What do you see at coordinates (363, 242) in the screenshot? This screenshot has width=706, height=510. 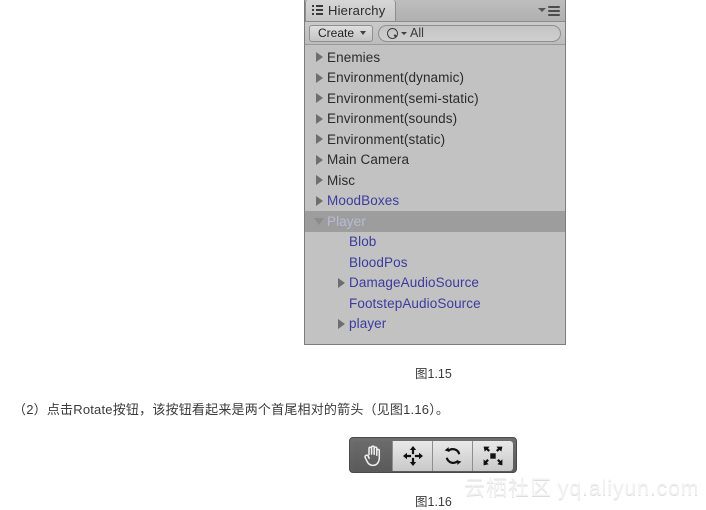 I see `tree-item-label: Blob` at bounding box center [363, 242].